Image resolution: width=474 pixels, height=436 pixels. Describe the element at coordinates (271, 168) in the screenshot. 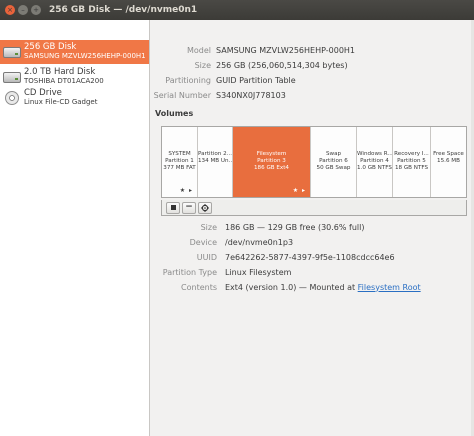

I see `partition-size: 186 GB Ext4` at that location.